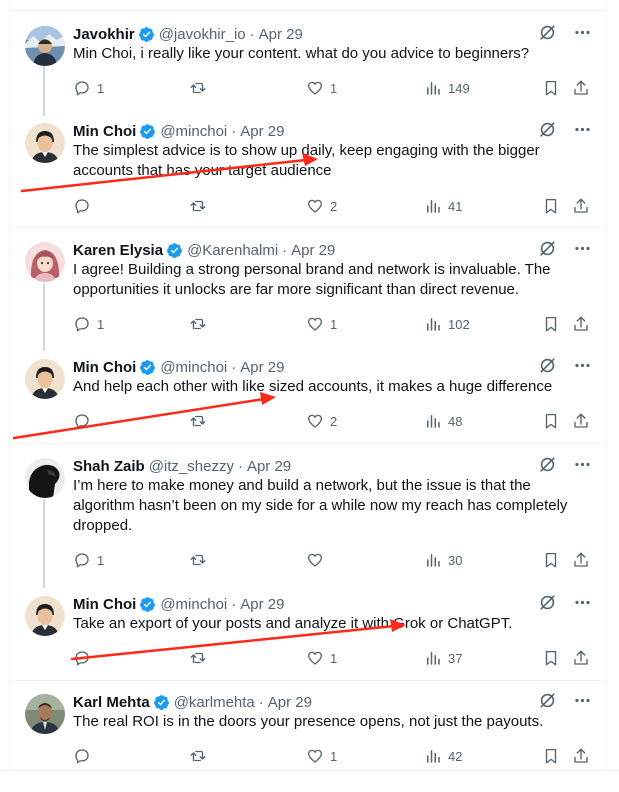 This screenshot has width=619, height=792. What do you see at coordinates (443, 756) in the screenshot?
I see `views-button: 42` at bounding box center [443, 756].